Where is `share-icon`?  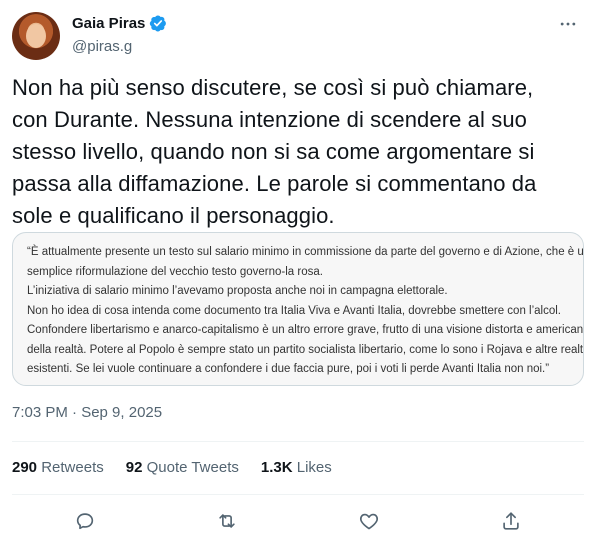 share-icon is located at coordinates (511, 521).